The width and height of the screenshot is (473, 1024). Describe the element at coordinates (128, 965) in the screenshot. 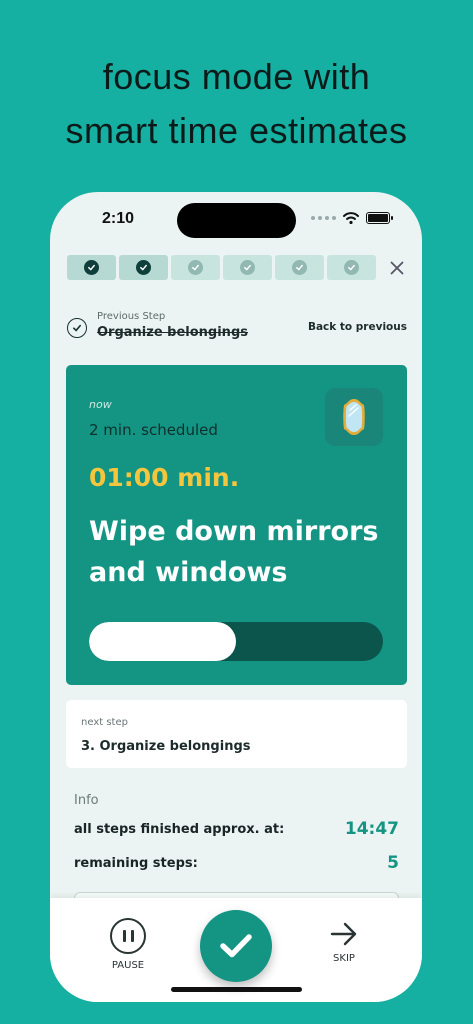

I see `pause-label: PAUSE` at that location.